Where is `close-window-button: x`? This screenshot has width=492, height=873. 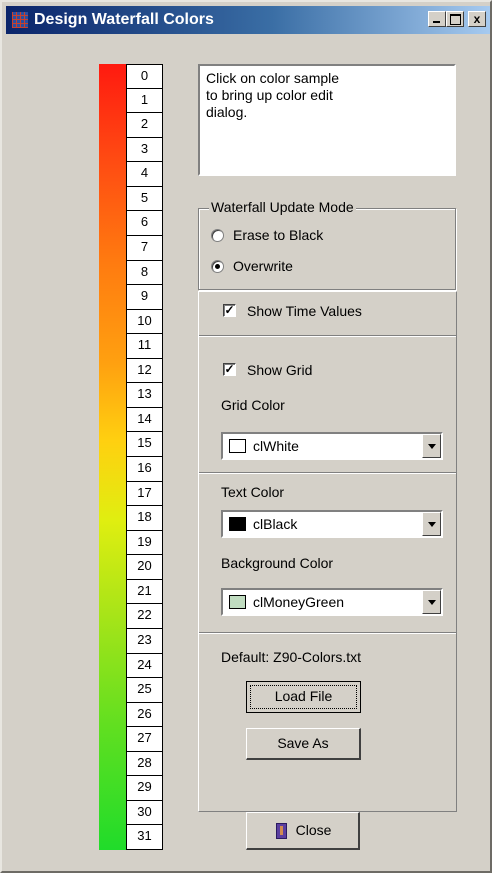 close-window-button: x is located at coordinates (477, 19).